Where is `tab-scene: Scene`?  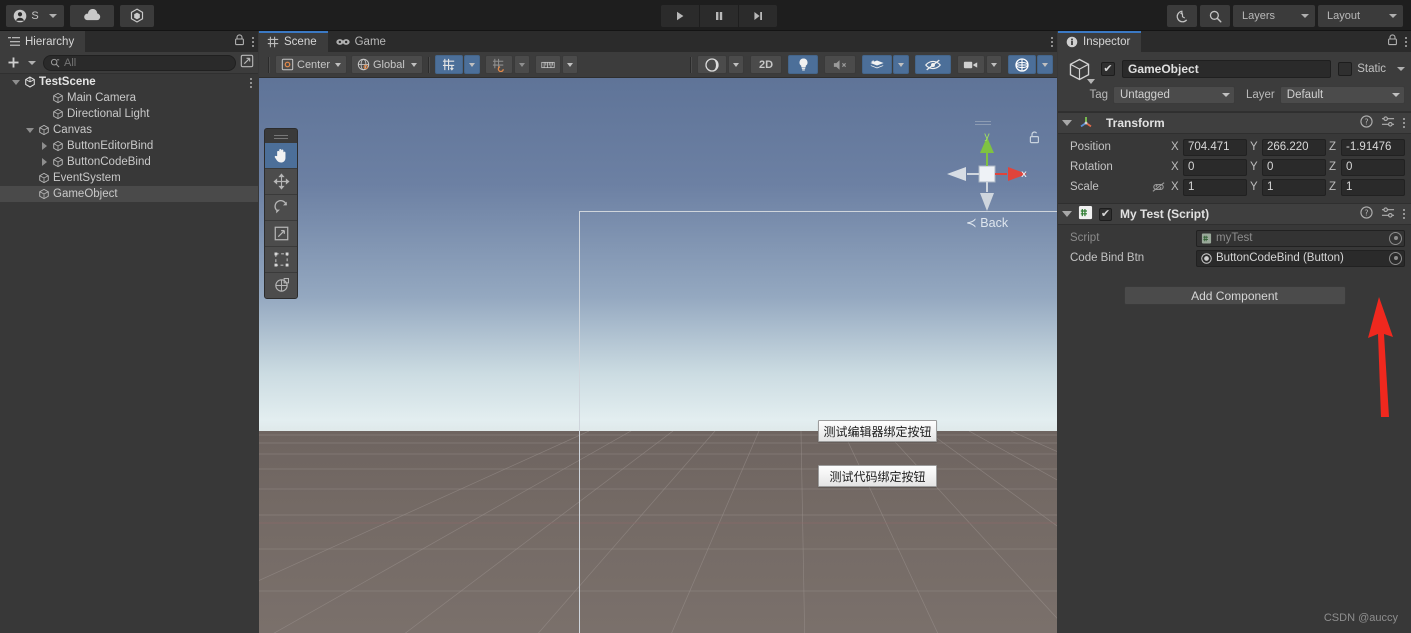
tab-scene: Scene is located at coordinates (293, 41).